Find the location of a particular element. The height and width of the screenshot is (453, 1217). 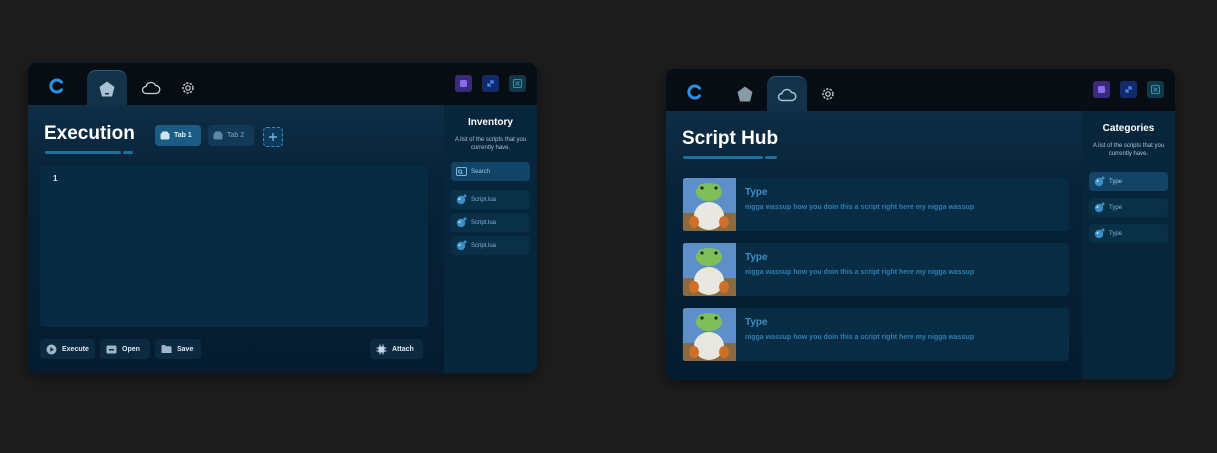

attach-button: Attach is located at coordinates (396, 349).